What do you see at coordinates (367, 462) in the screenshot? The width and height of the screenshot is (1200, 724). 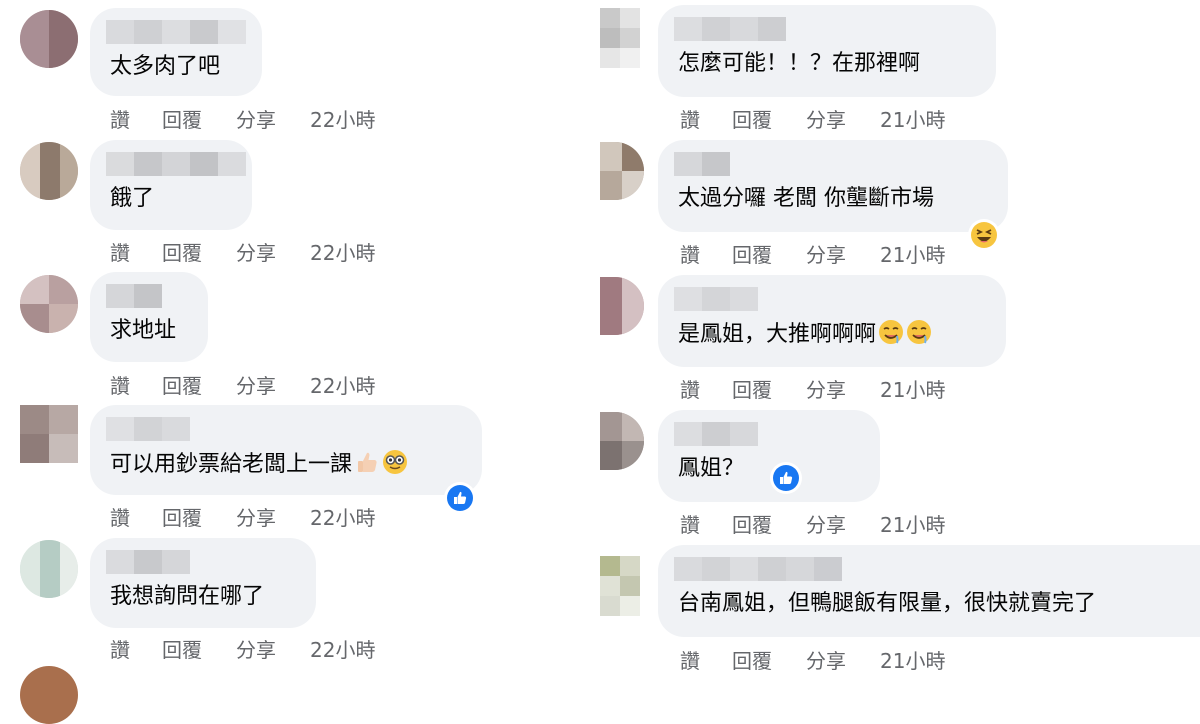 I see `thumbs-up-icon` at bounding box center [367, 462].